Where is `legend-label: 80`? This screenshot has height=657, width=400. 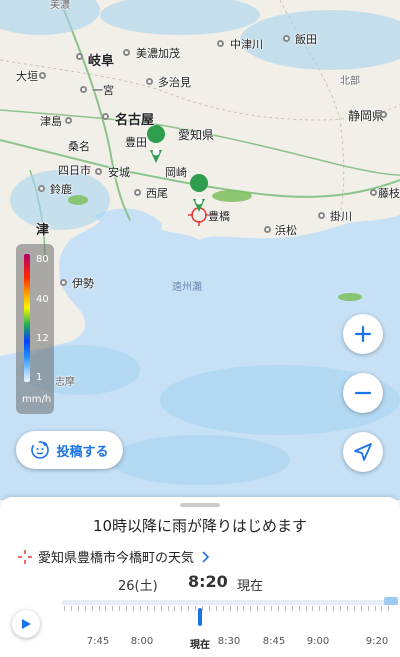
legend-label: 80 is located at coordinates (42, 259).